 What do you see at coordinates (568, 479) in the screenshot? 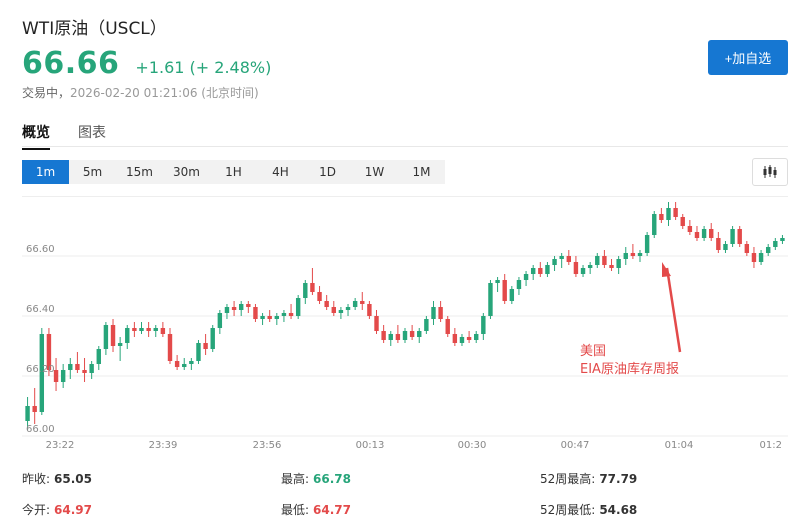
I see `stat-label: 52周最高:` at bounding box center [568, 479].